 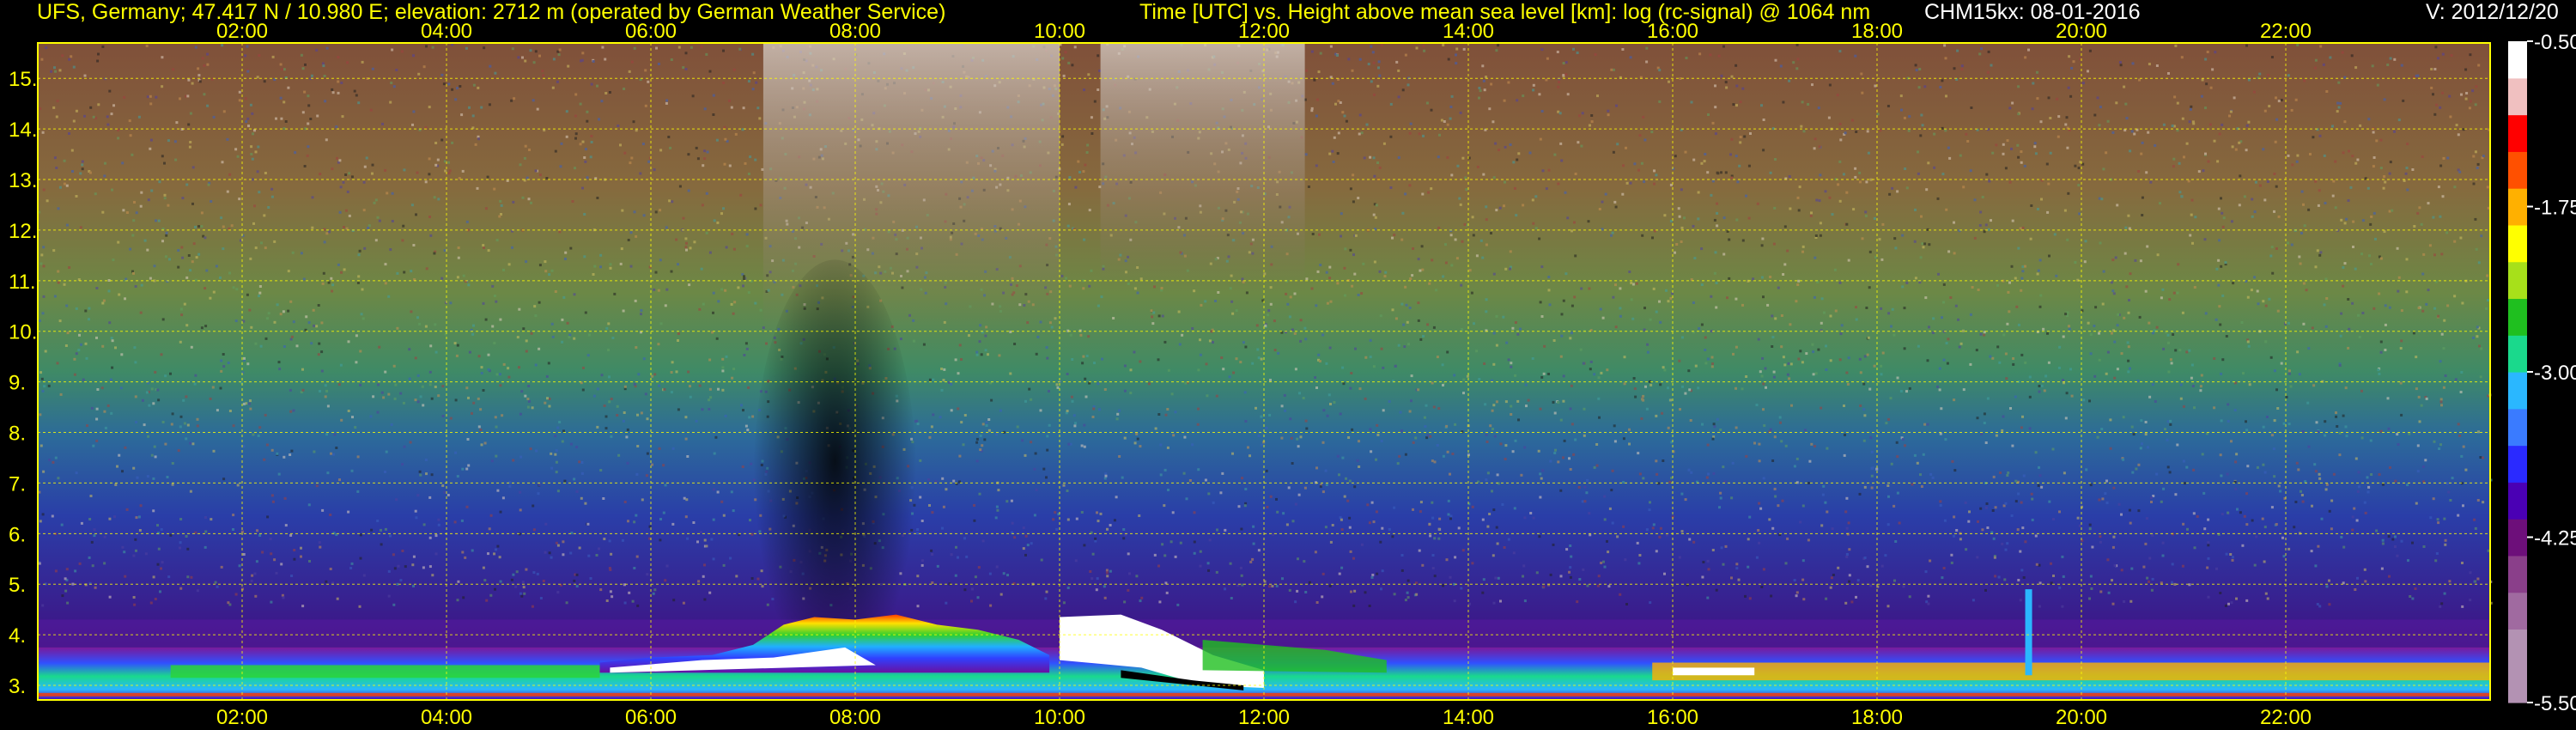 I want to click on colorbar-label--1.75: -1.75, so click(x=2555, y=208).